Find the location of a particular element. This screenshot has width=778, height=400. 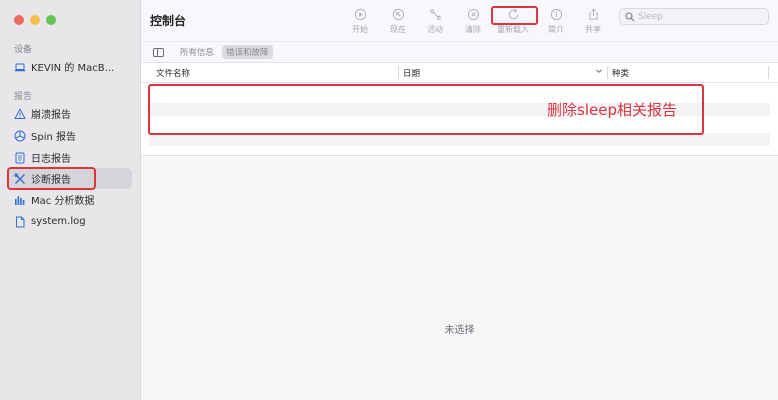

activity-icon is located at coordinates (435, 14).